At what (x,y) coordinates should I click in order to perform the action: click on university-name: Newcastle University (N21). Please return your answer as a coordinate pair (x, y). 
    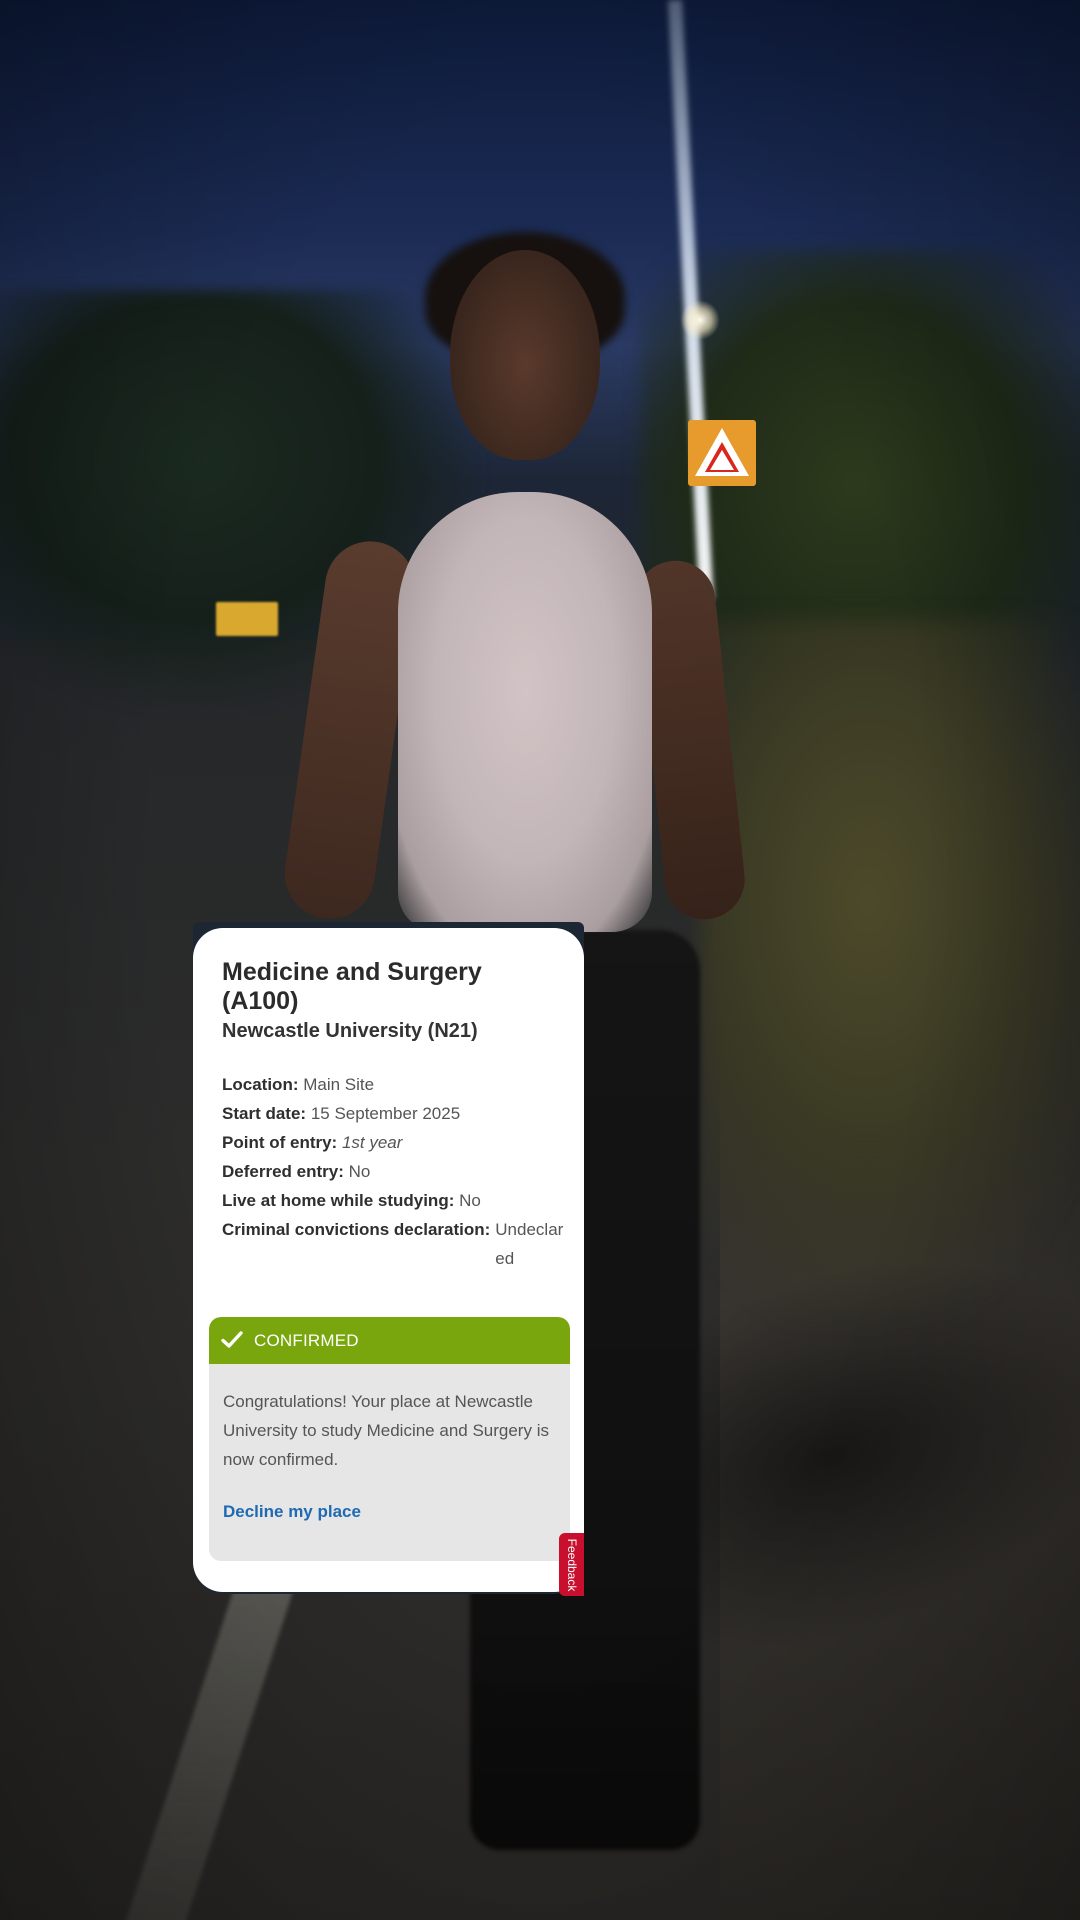
    Looking at the image, I should click on (350, 1031).